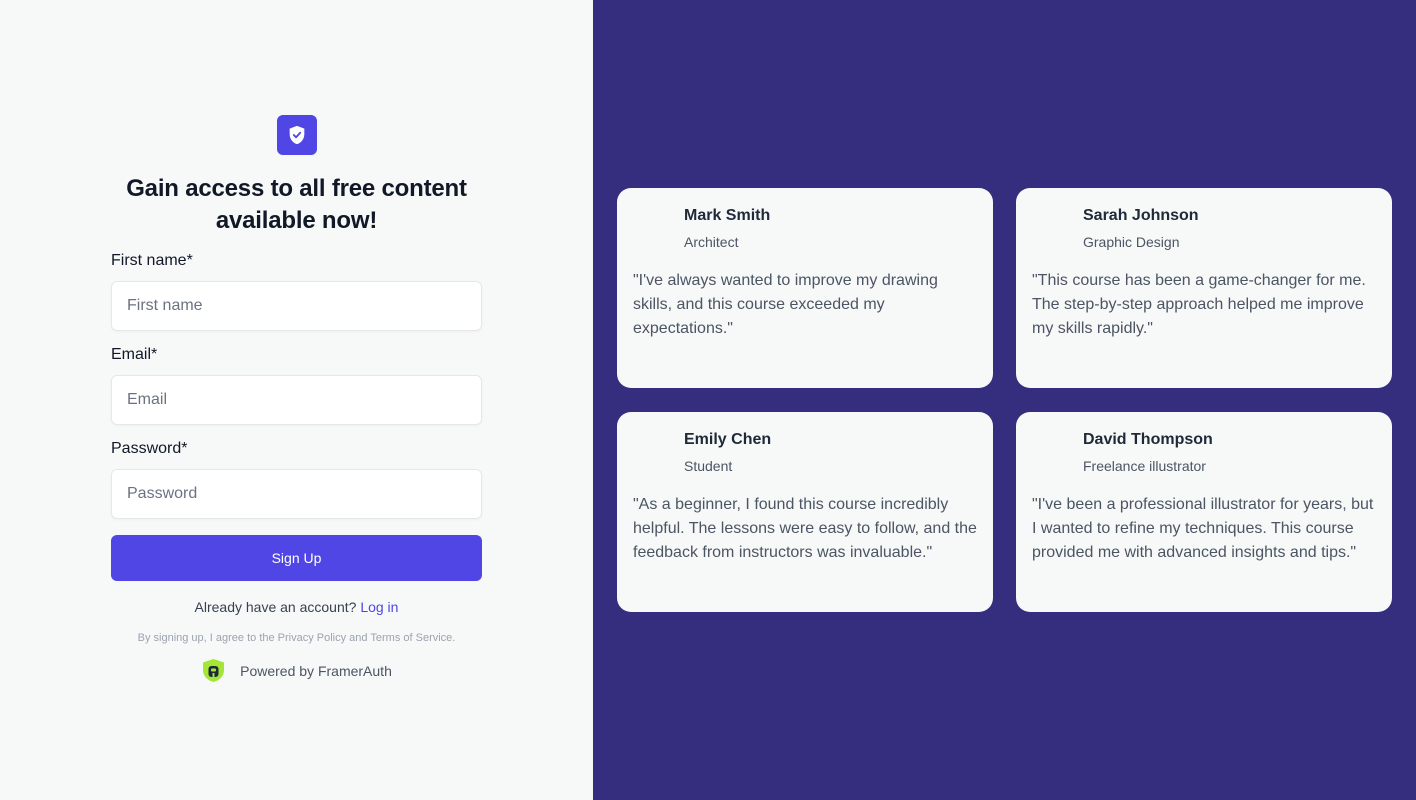  Describe the element at coordinates (296, 558) in the screenshot. I see `sign-up-button: Sign Up` at that location.